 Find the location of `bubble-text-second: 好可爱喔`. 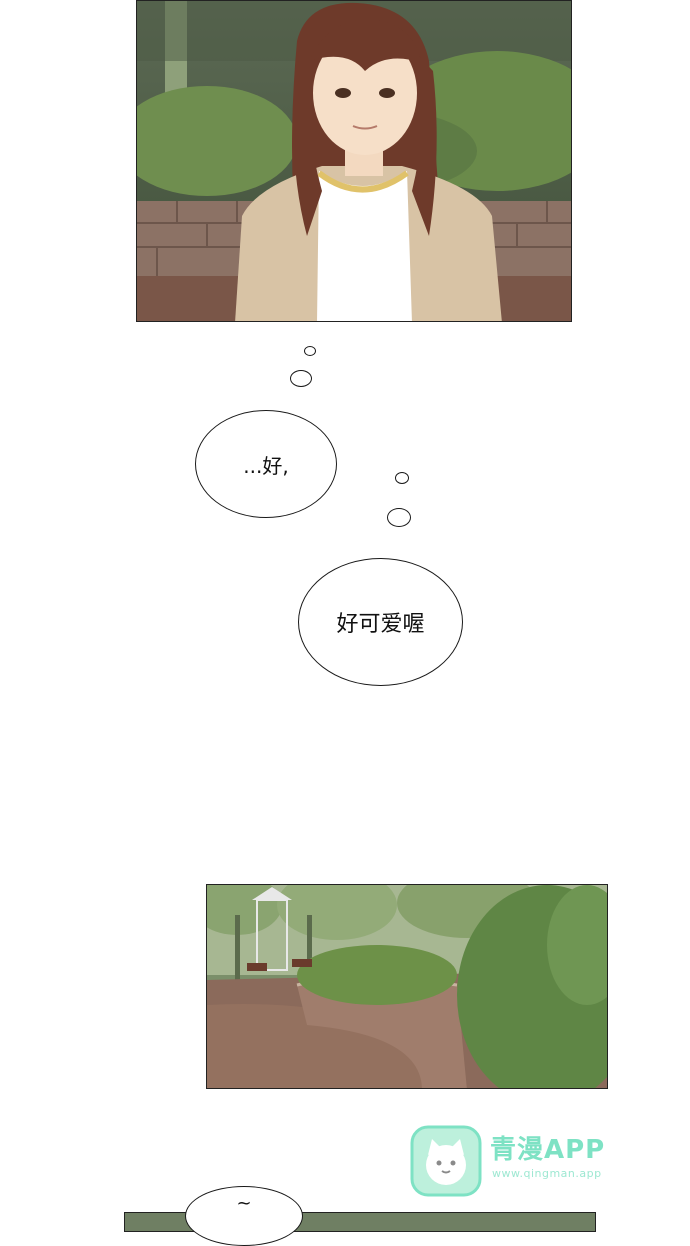

bubble-text-second: 好可爱喔 is located at coordinates (380, 624).